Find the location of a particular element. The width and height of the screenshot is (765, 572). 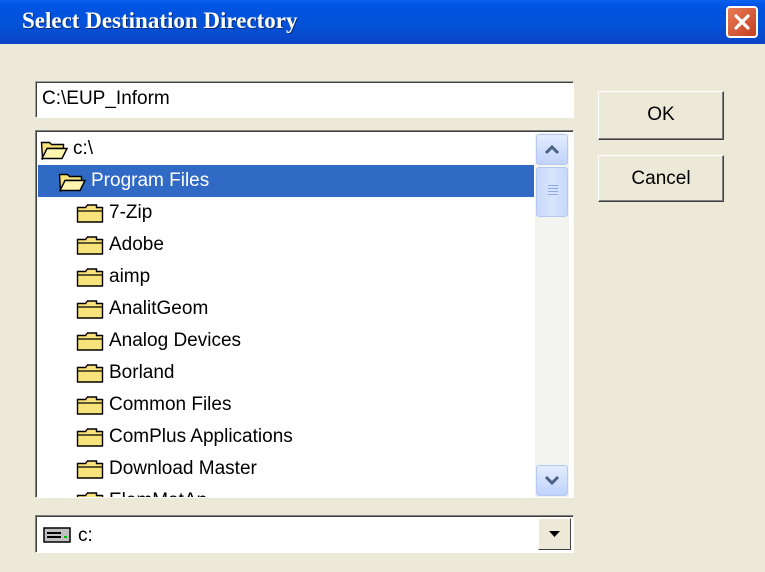

scroll-down-button is located at coordinates (552, 480).